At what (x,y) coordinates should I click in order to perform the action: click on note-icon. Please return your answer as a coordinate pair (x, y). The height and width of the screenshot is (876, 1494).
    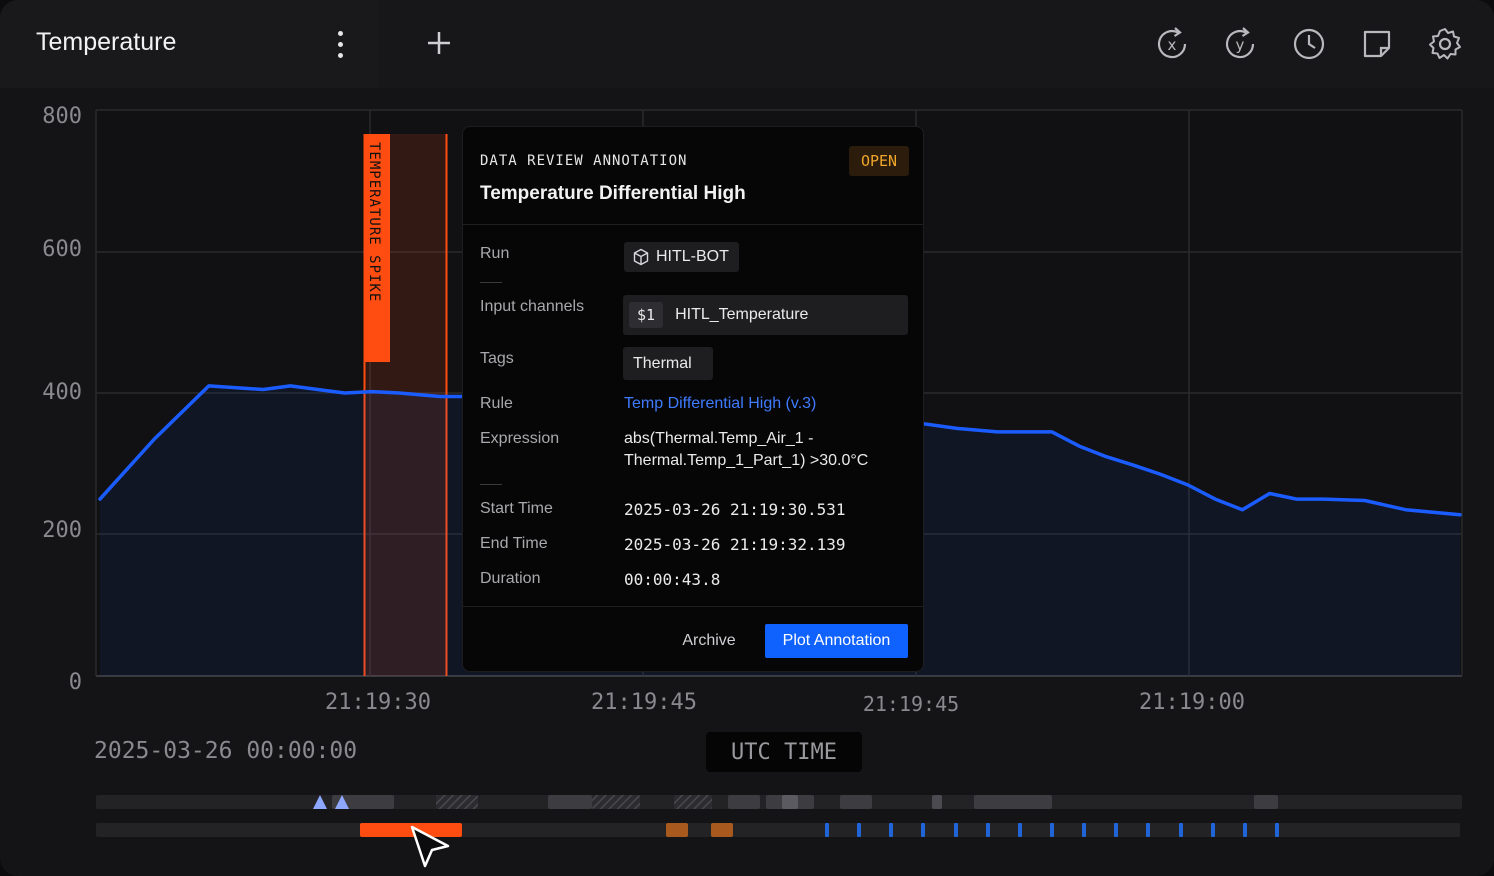
    Looking at the image, I should click on (1377, 44).